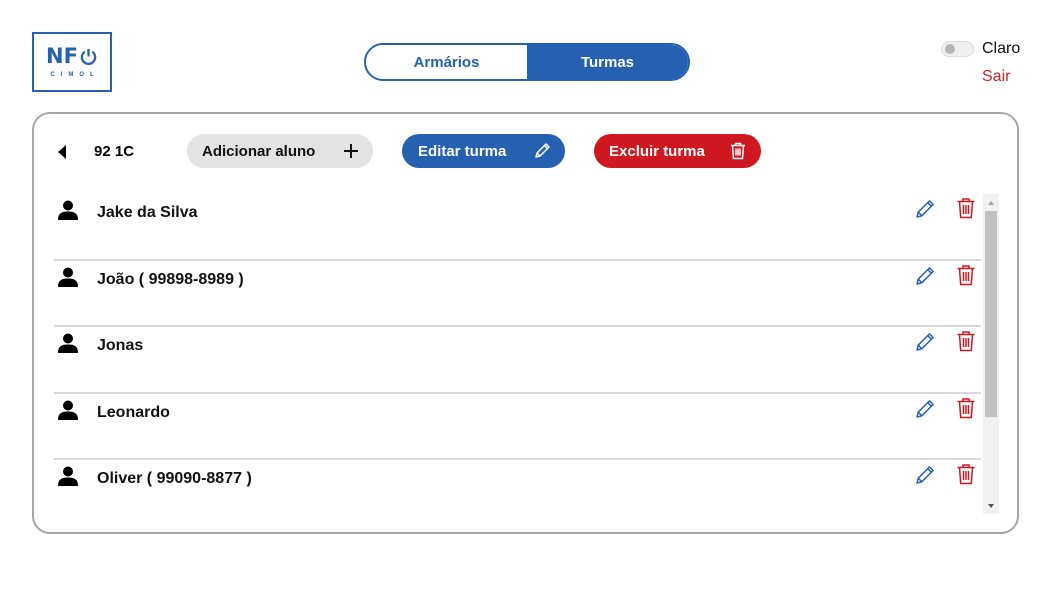 This screenshot has height=609, width=1050. Describe the element at coordinates (517, 294) in the screenshot. I see `student-row: João ( 99898-8989 )` at that location.